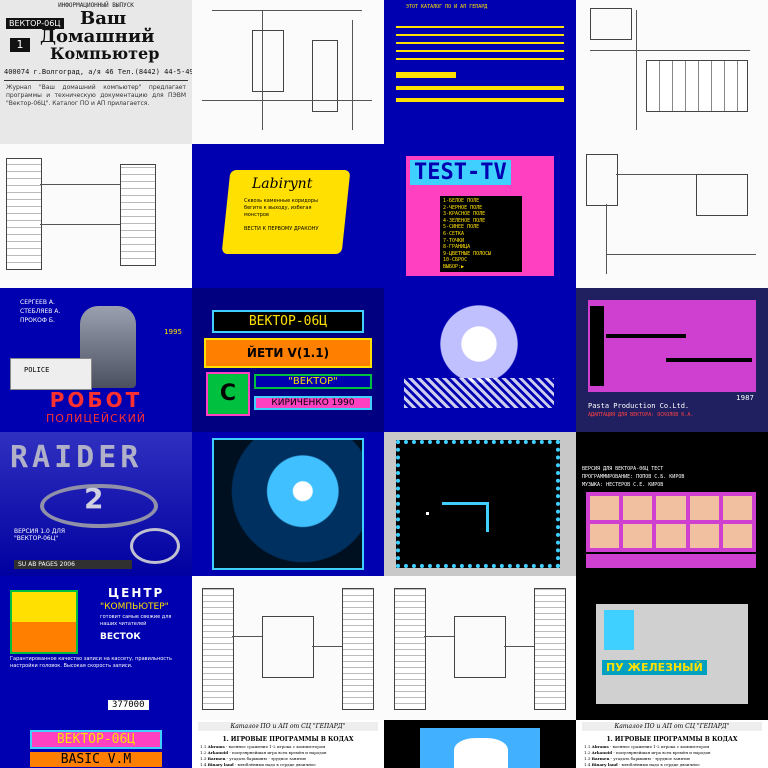  I want to click on cyber-art-tile, so click(288, 504).